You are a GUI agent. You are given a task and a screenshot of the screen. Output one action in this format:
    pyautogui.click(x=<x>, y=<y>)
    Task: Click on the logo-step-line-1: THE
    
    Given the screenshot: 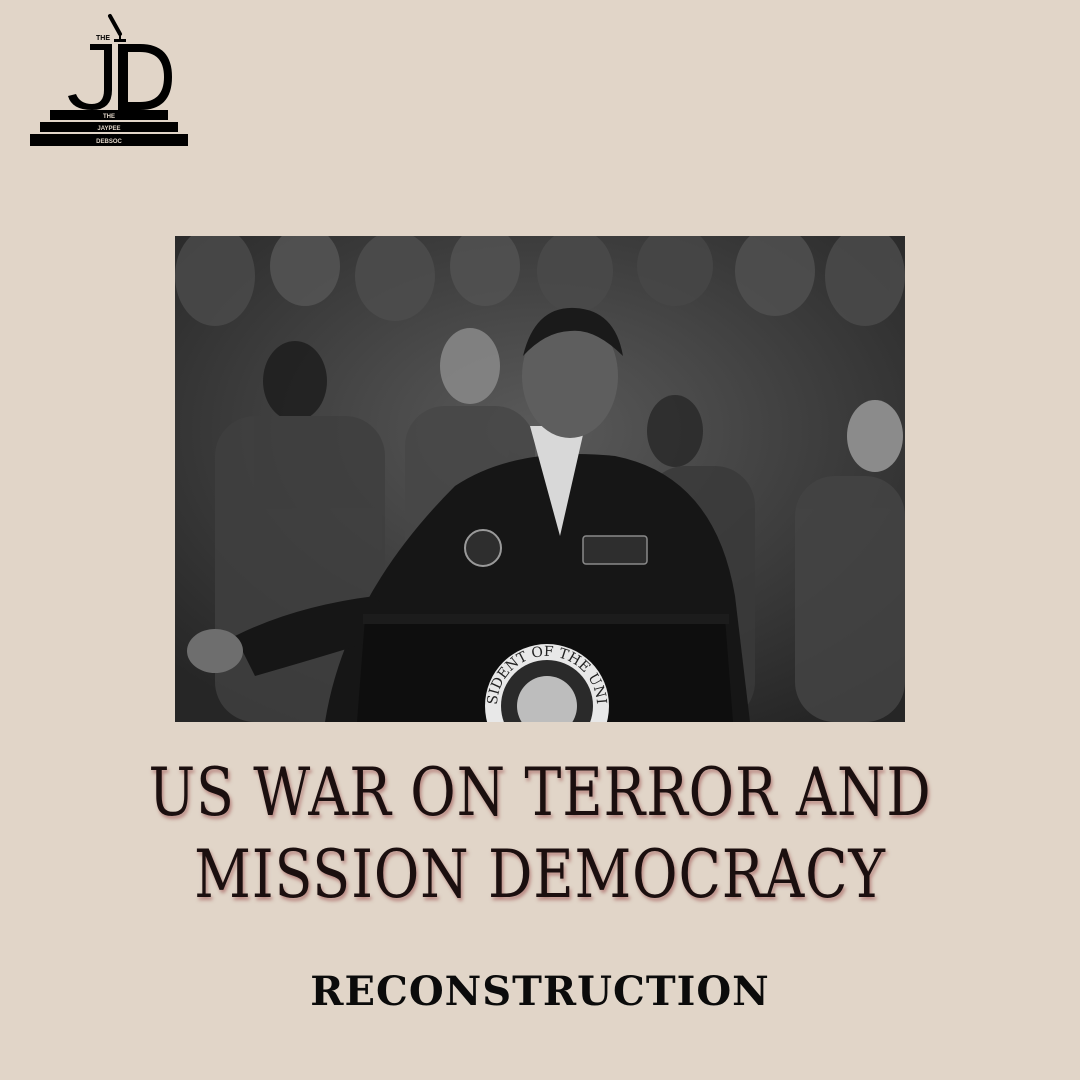 What is the action you would take?
    pyautogui.click(x=109, y=117)
    